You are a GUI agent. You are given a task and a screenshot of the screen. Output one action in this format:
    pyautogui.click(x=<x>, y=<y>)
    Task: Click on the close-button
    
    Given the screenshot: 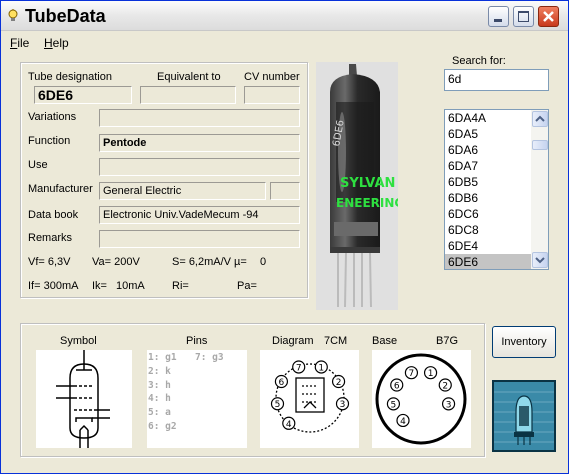 What is the action you would take?
    pyautogui.click(x=548, y=16)
    